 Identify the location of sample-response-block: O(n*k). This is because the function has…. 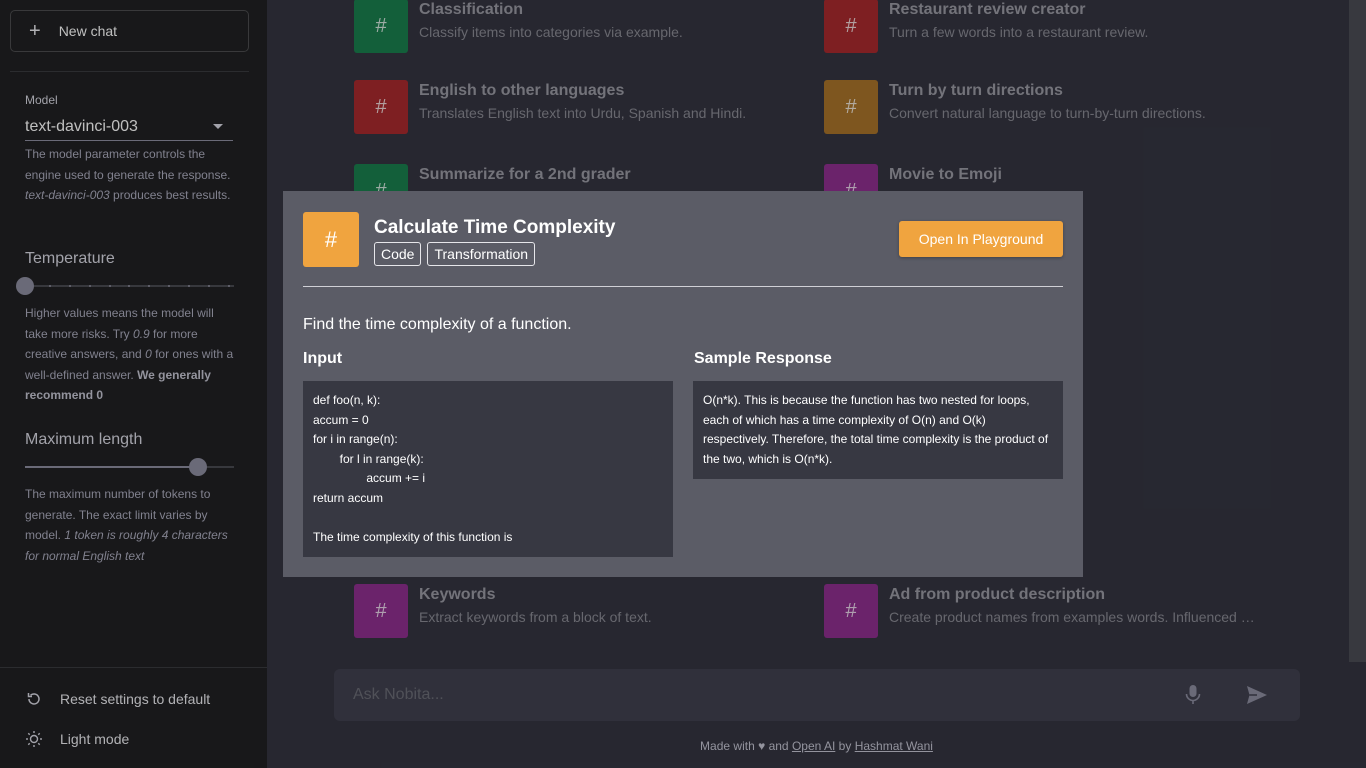
(878, 430).